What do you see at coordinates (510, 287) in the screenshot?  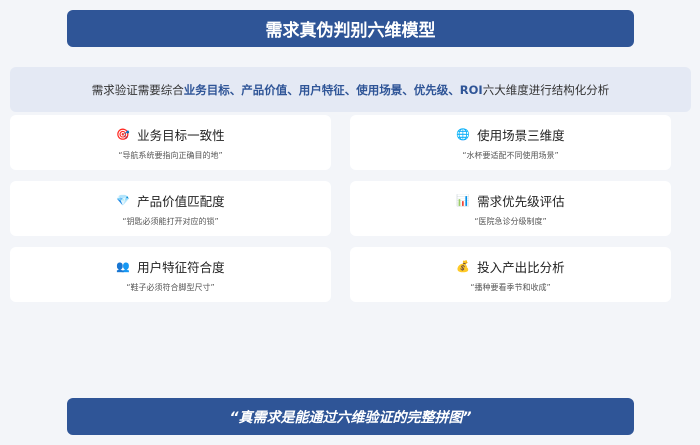 I see `card-desc: “播种要看季节和收成”` at bounding box center [510, 287].